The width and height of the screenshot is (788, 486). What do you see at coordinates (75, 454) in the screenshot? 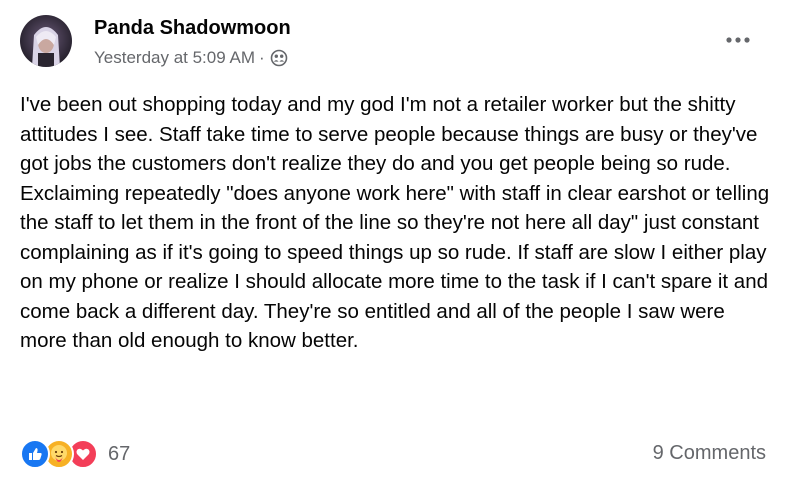
I see `reactions-summary: 67` at bounding box center [75, 454].